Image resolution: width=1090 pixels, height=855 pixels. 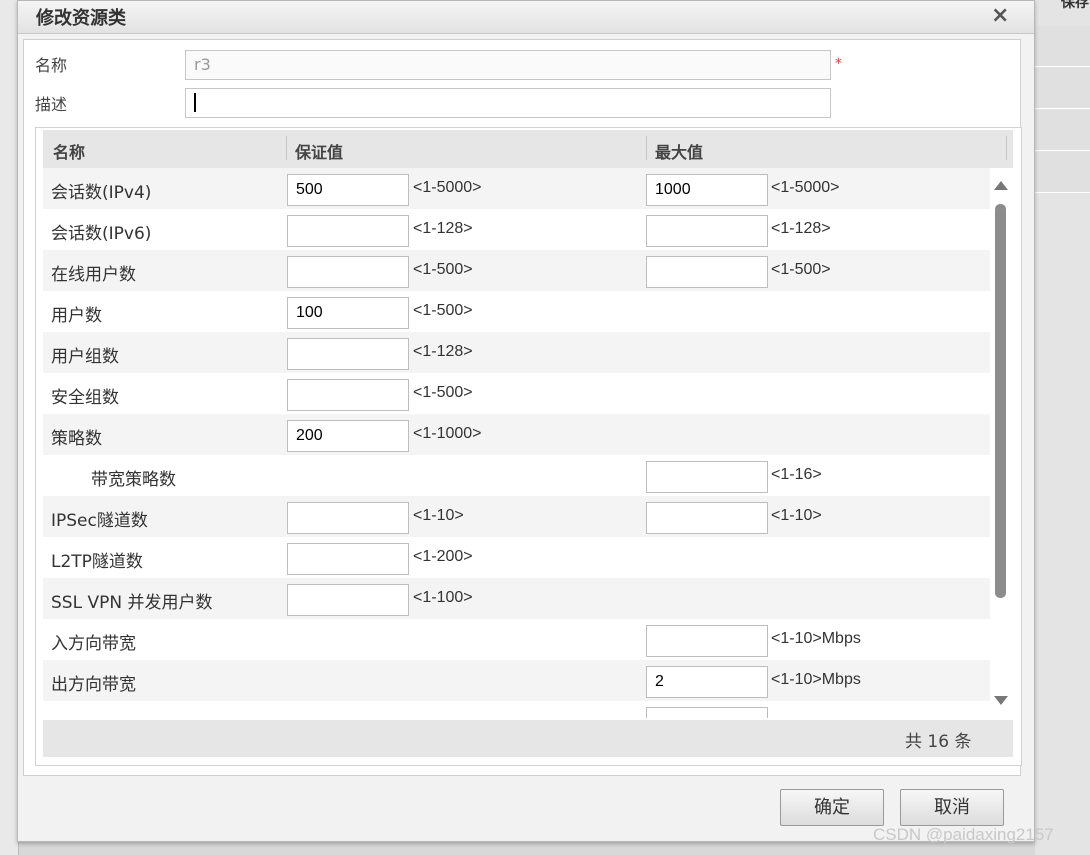 What do you see at coordinates (796, 474) in the screenshot?
I see `max-range: <1-16>` at bounding box center [796, 474].